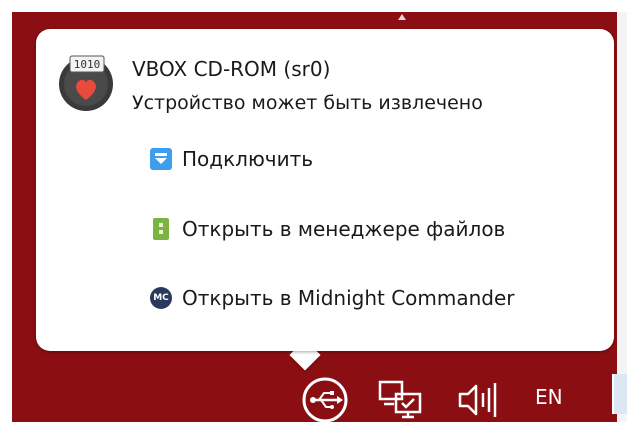 This screenshot has height=434, width=627. What do you see at coordinates (549, 397) in the screenshot?
I see `keyboard-layout-indicator: EN` at bounding box center [549, 397].